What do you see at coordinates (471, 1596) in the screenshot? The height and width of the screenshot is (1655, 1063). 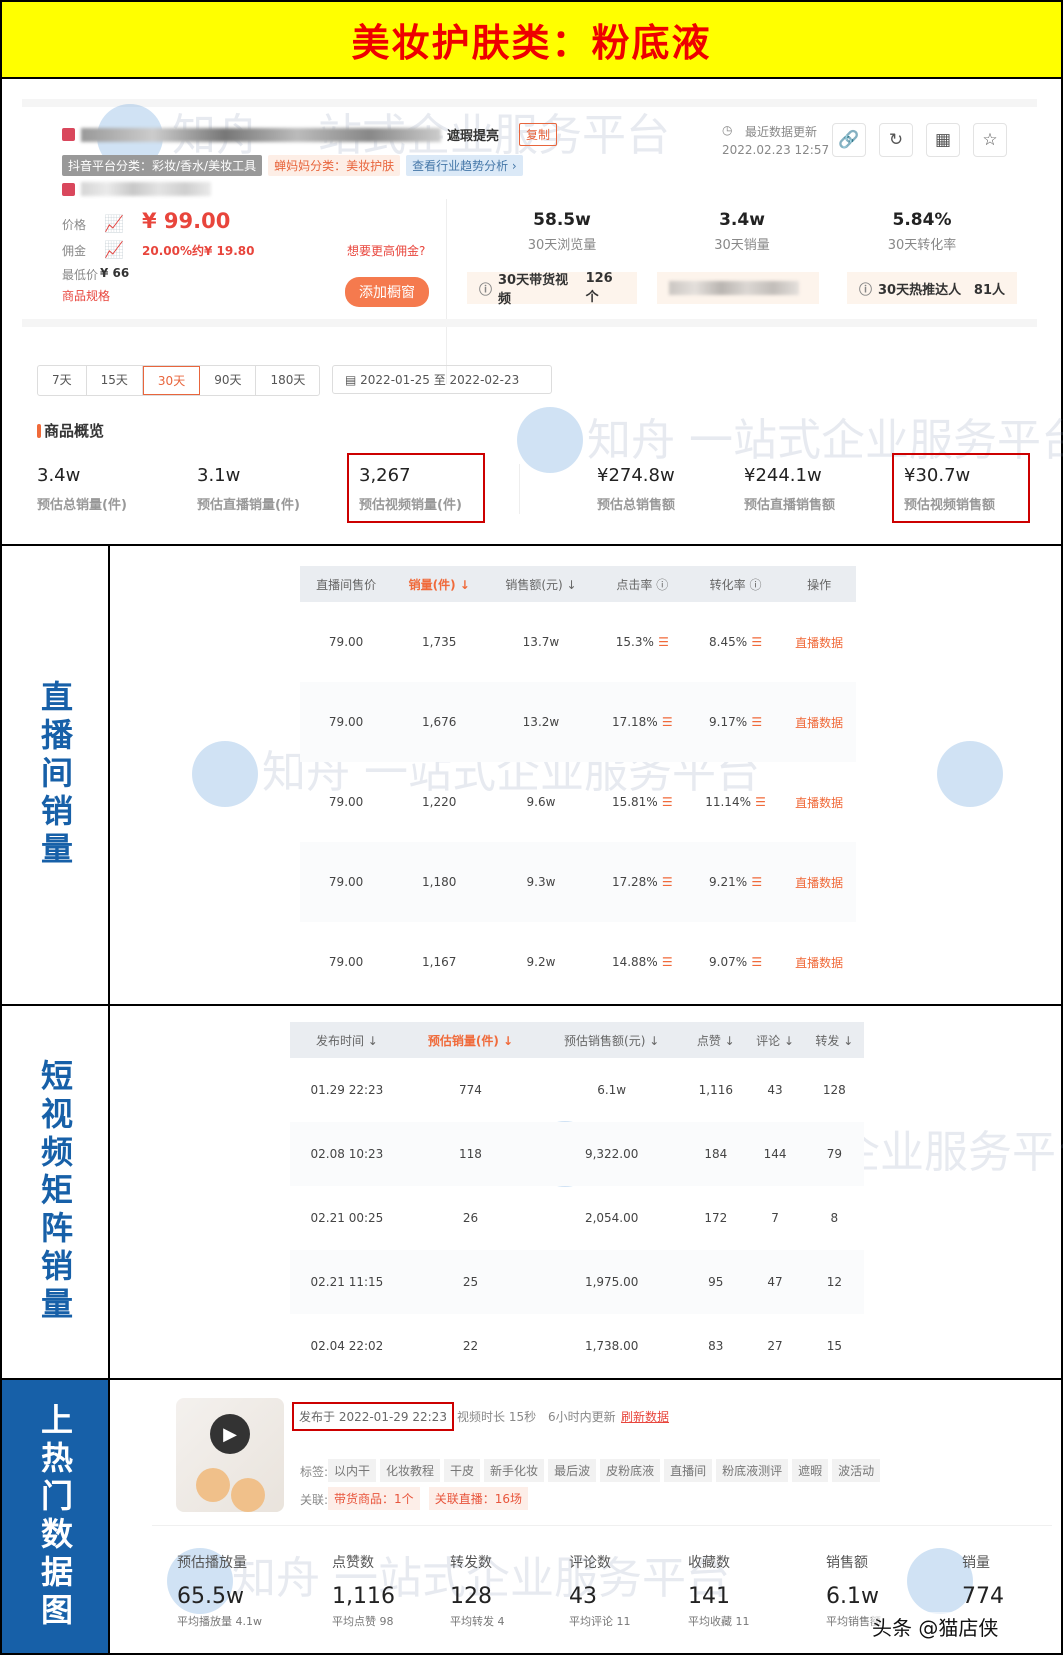 I see `stat-value: 128` at bounding box center [471, 1596].